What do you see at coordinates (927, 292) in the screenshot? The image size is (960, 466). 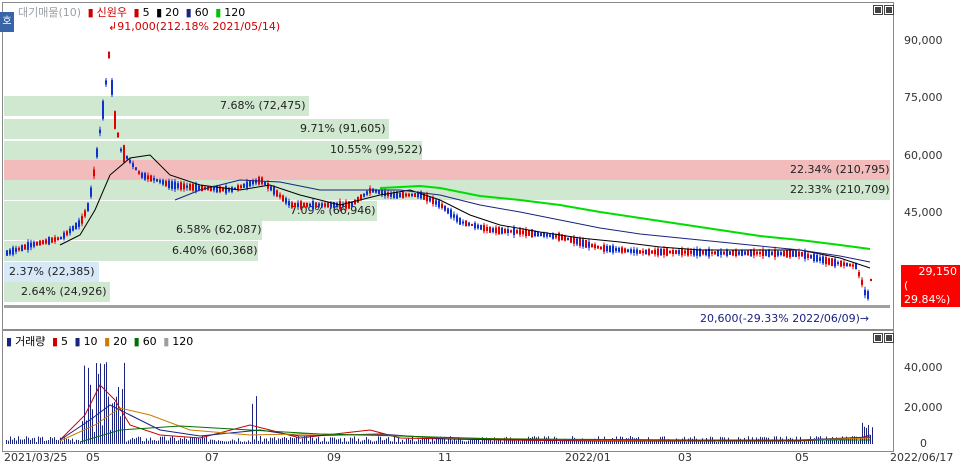 I see `current-price-change: ( 29.84%)` at bounding box center [927, 292].